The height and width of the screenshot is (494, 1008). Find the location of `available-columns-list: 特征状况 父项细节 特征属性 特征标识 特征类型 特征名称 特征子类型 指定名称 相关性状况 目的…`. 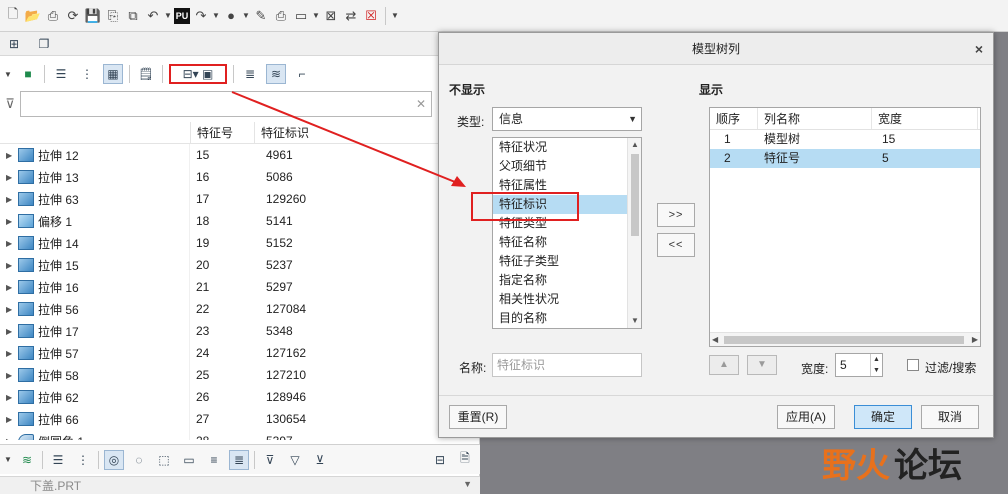

available-columns-list: 特征状况 父项细节 特征属性 特征标识 特征类型 特征名称 特征子类型 指定名称 相关性状况 目的… is located at coordinates (567, 233).